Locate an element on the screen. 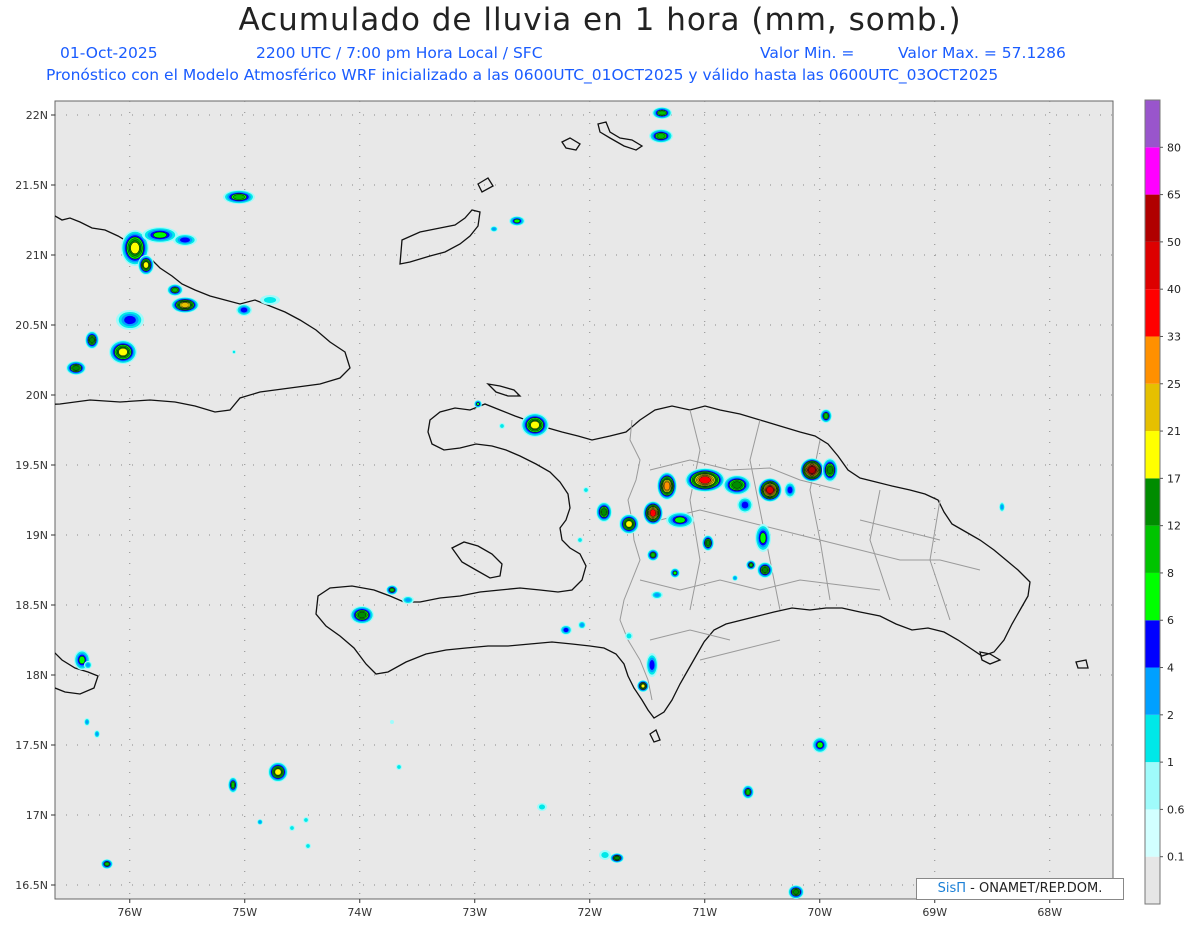  lat-tick-label: 20.5N is located at coordinates (31, 325).